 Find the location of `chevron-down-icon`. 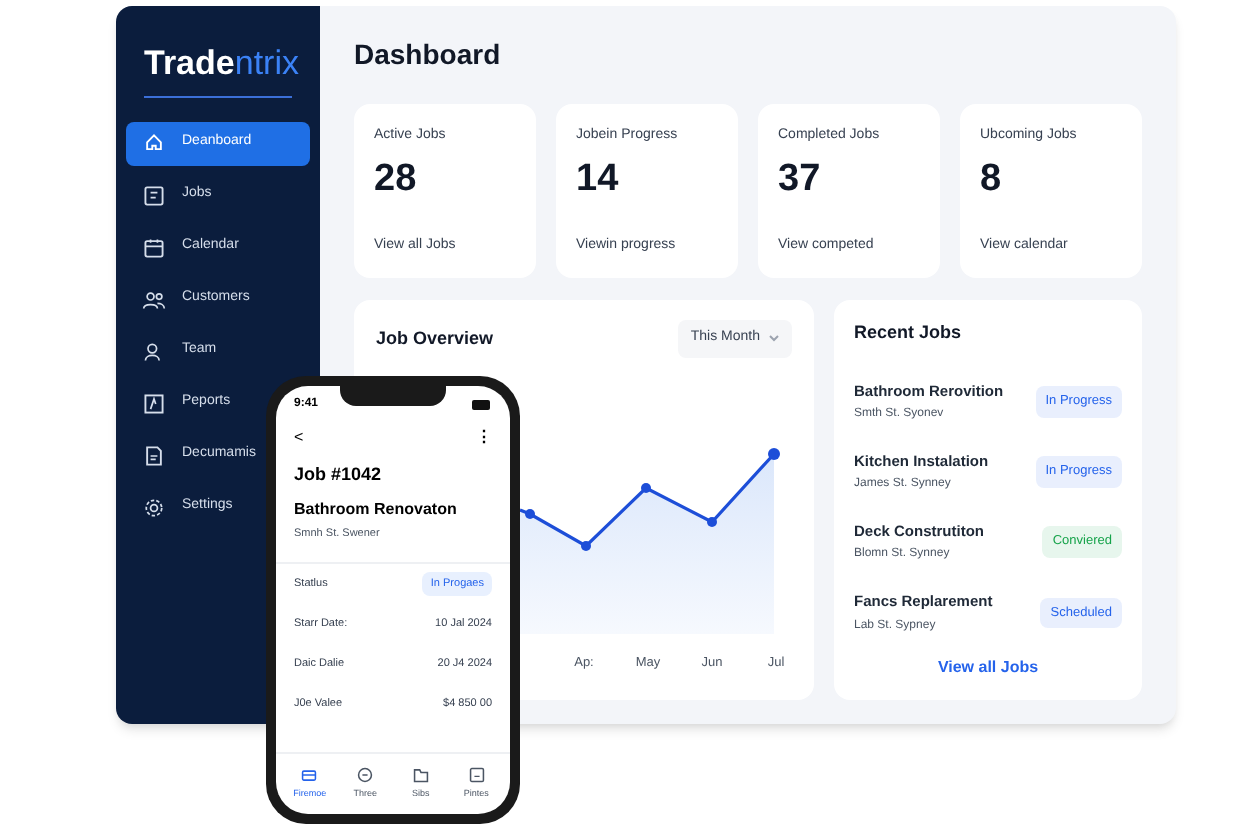

chevron-down-icon is located at coordinates (774, 338).